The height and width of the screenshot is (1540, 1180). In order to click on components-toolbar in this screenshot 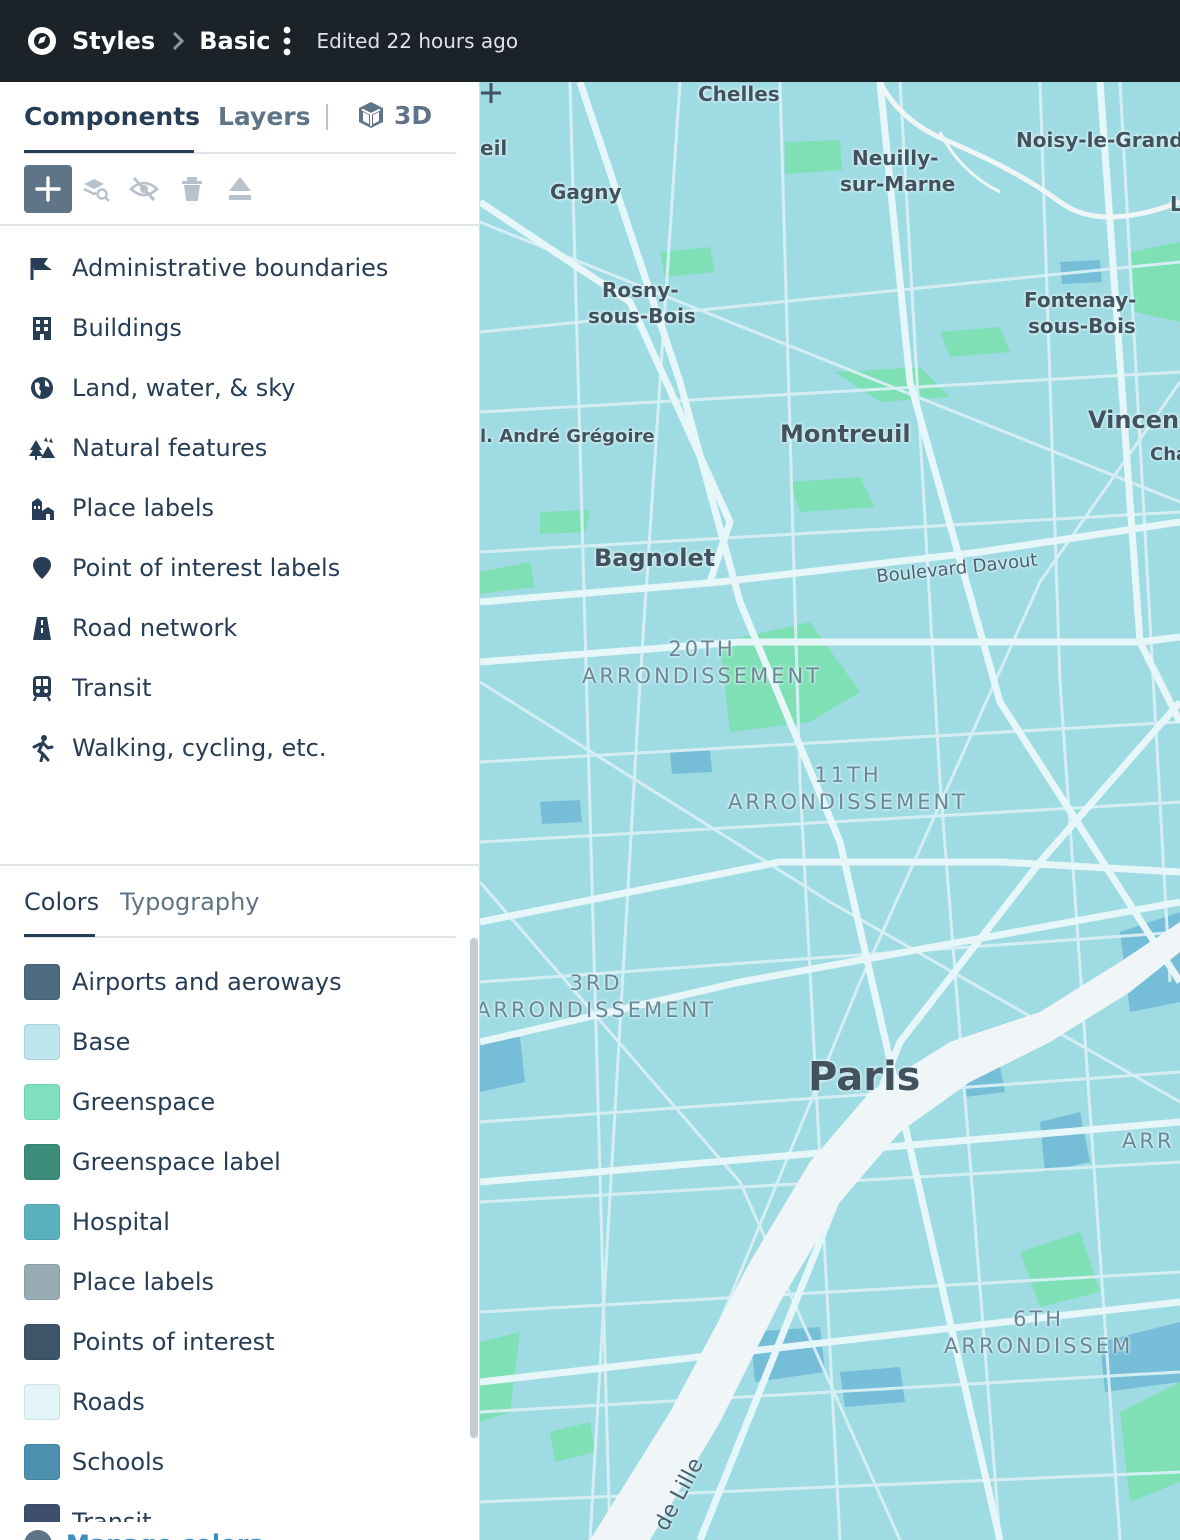, I will do `click(144, 189)`.